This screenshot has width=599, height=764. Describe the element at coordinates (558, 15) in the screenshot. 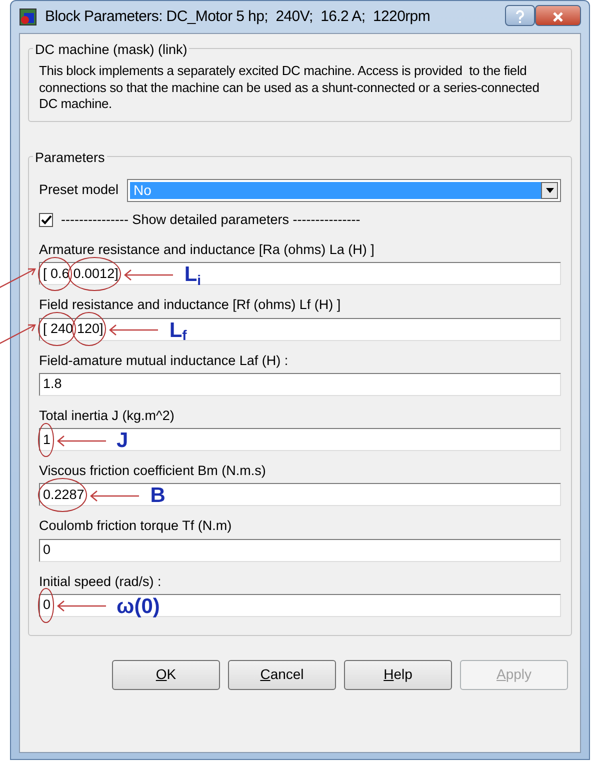

I see `close-icon` at that location.